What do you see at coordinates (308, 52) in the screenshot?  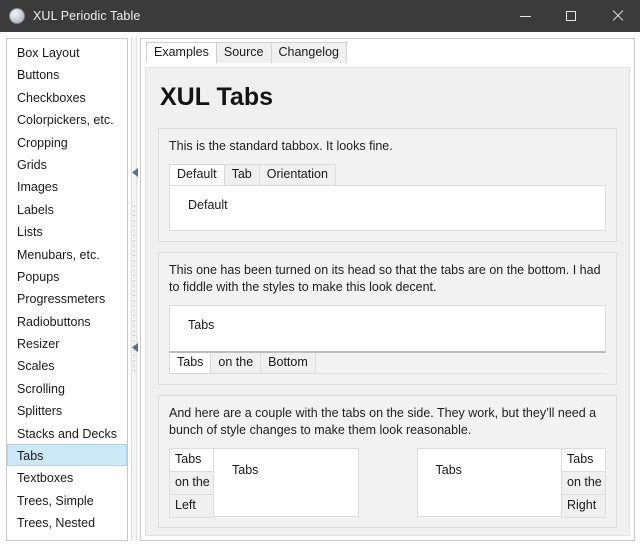 I see `tab-changelog: Changelog` at bounding box center [308, 52].